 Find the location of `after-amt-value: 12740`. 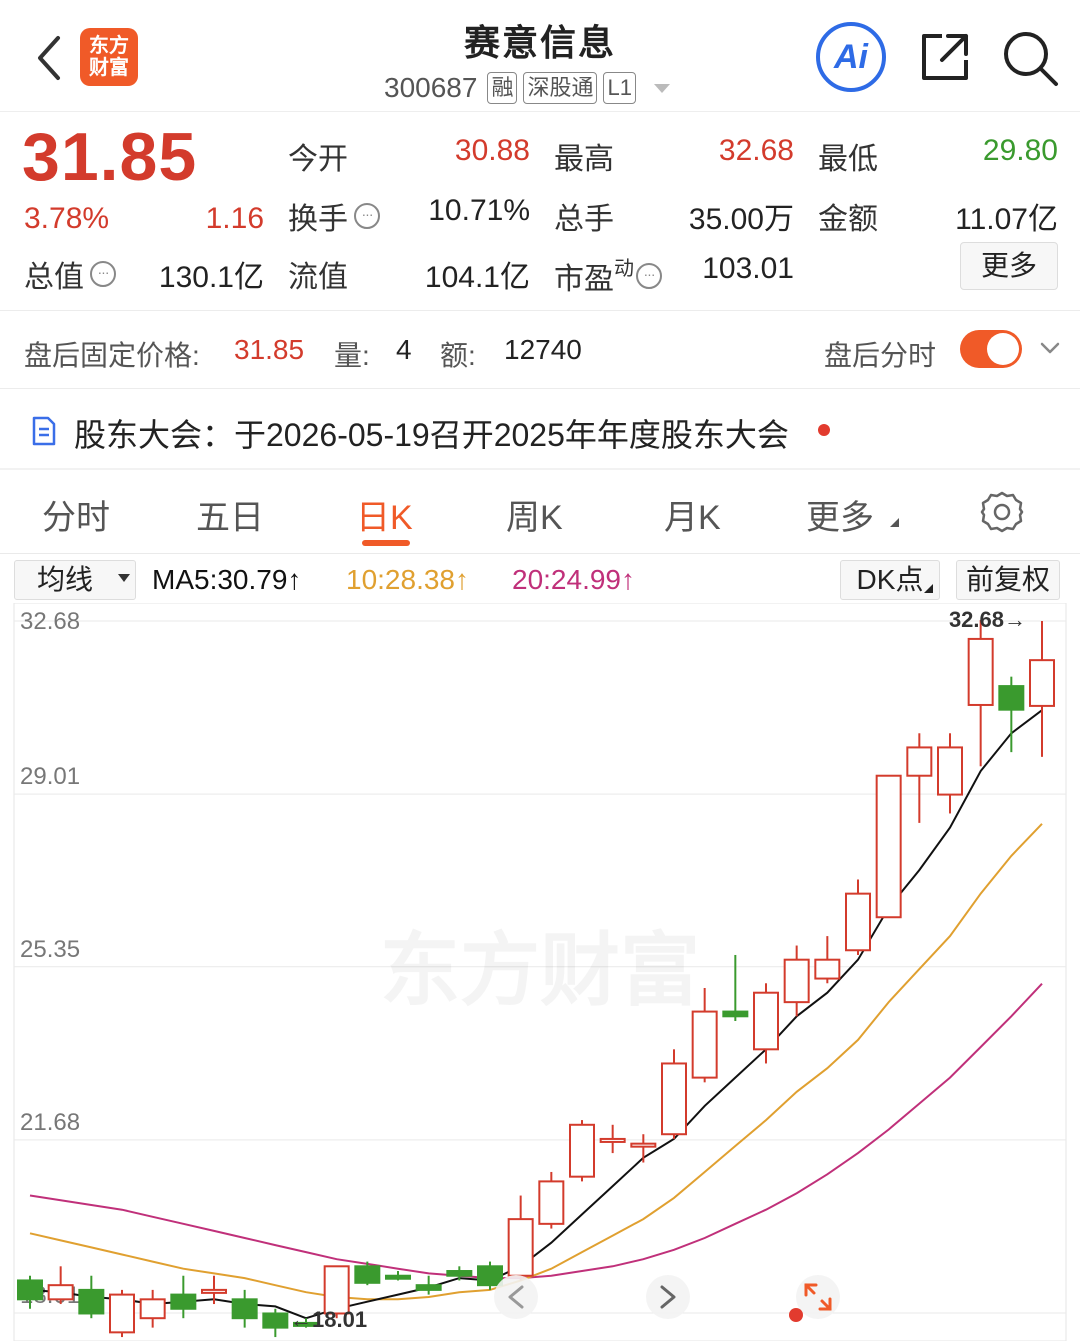

after-amt-value: 12740 is located at coordinates (543, 349).